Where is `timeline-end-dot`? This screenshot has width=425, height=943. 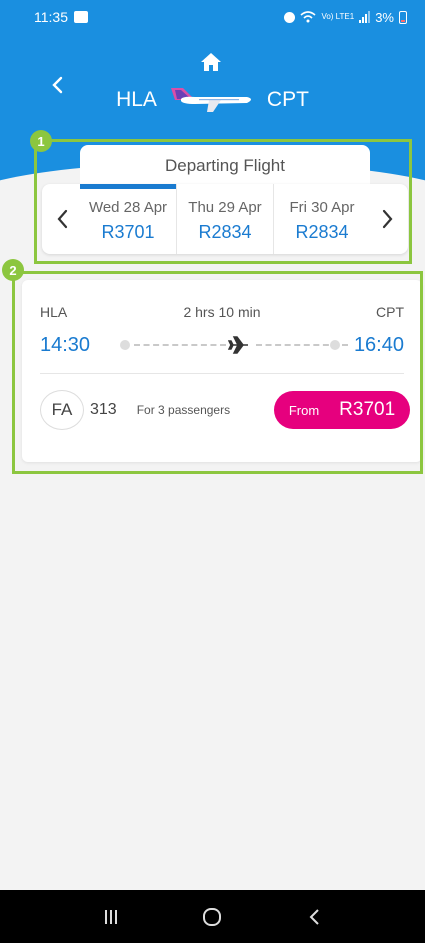 timeline-end-dot is located at coordinates (335, 345).